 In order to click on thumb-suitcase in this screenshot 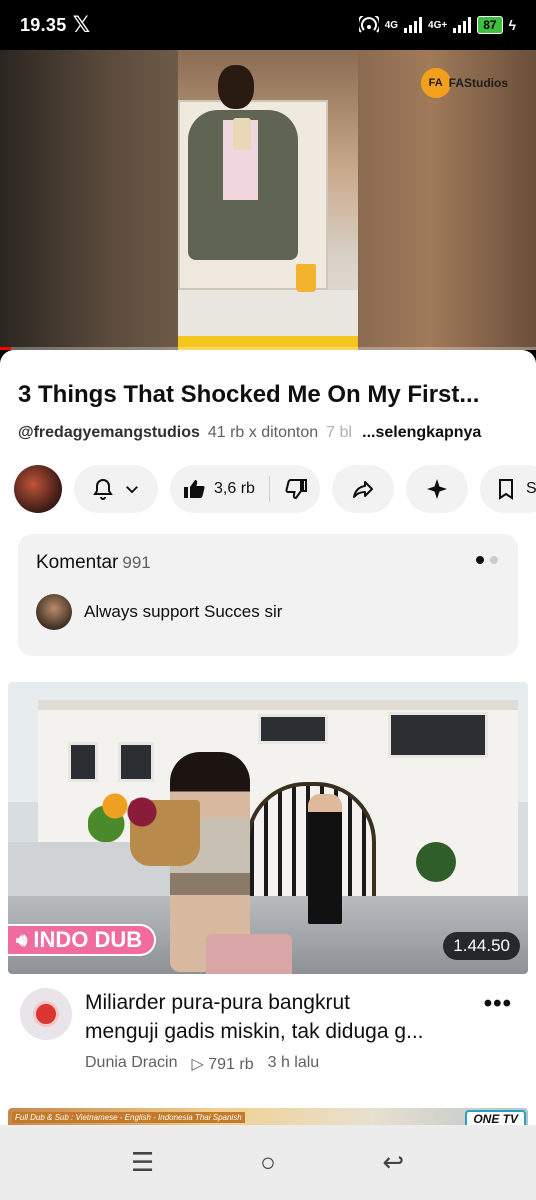, I will do `click(249, 954)`.